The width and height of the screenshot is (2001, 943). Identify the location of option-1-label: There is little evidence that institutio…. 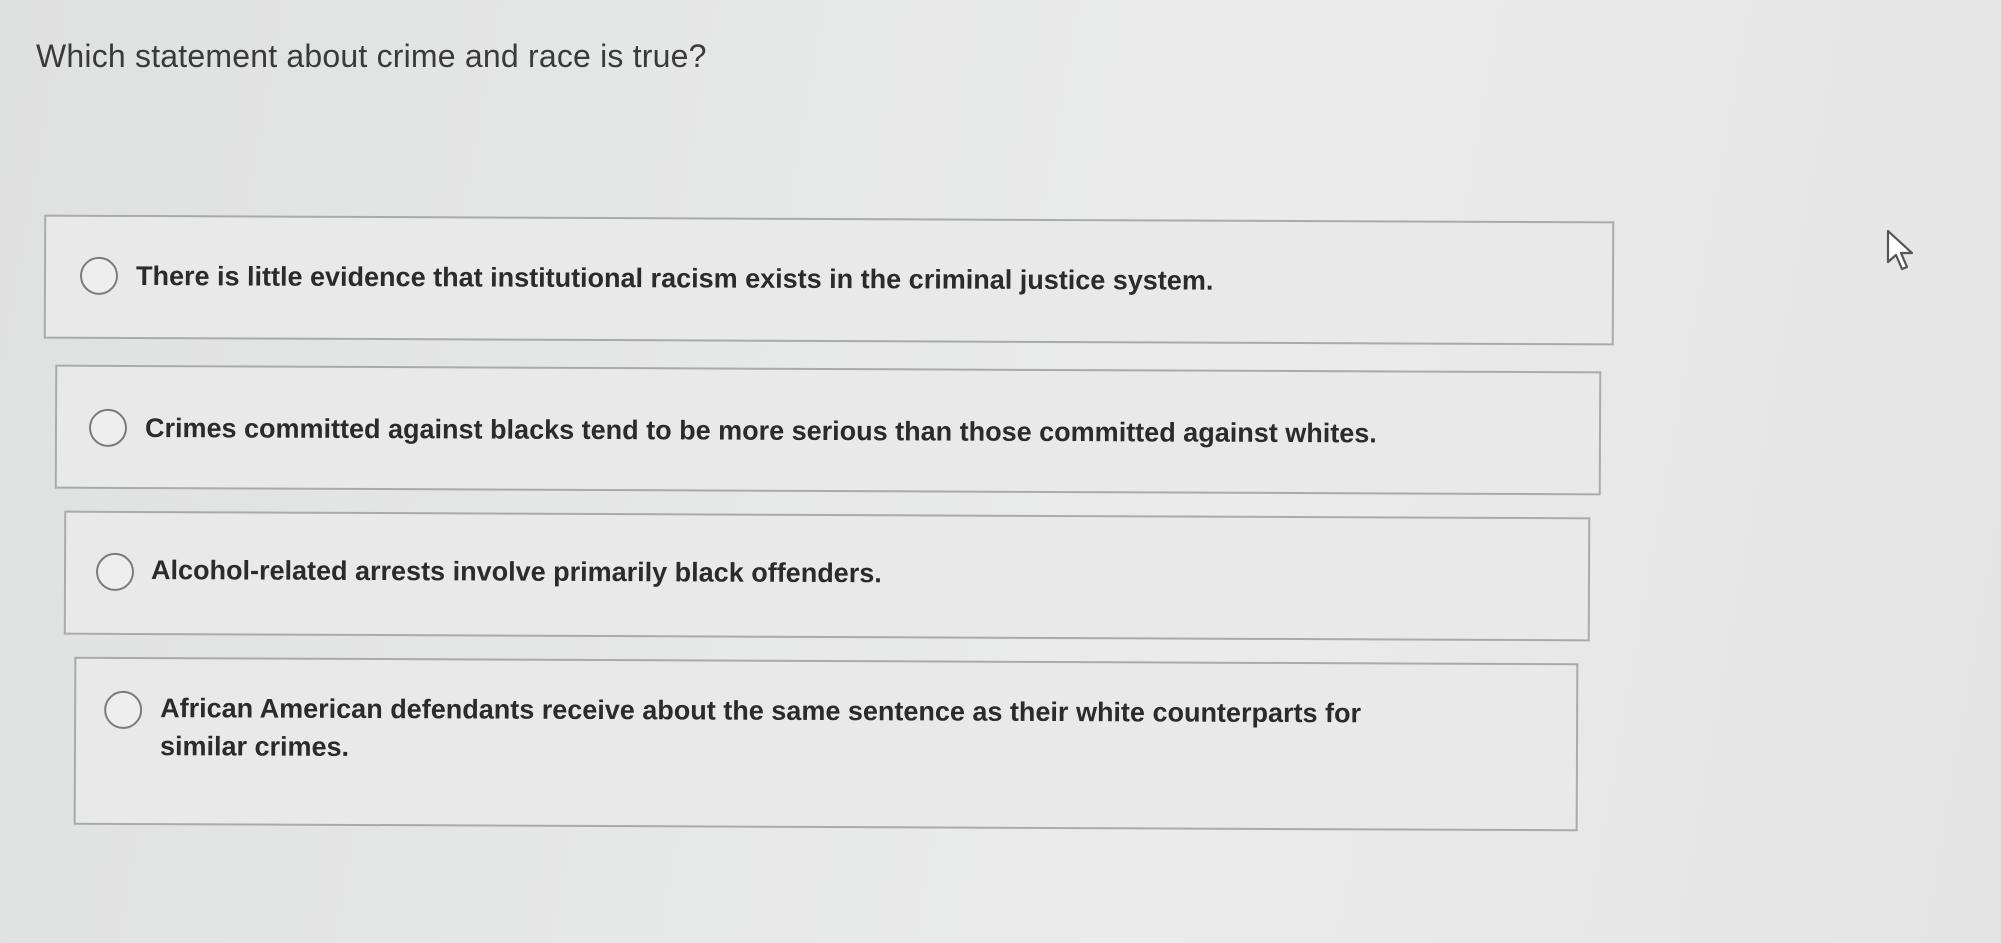
(674, 278).